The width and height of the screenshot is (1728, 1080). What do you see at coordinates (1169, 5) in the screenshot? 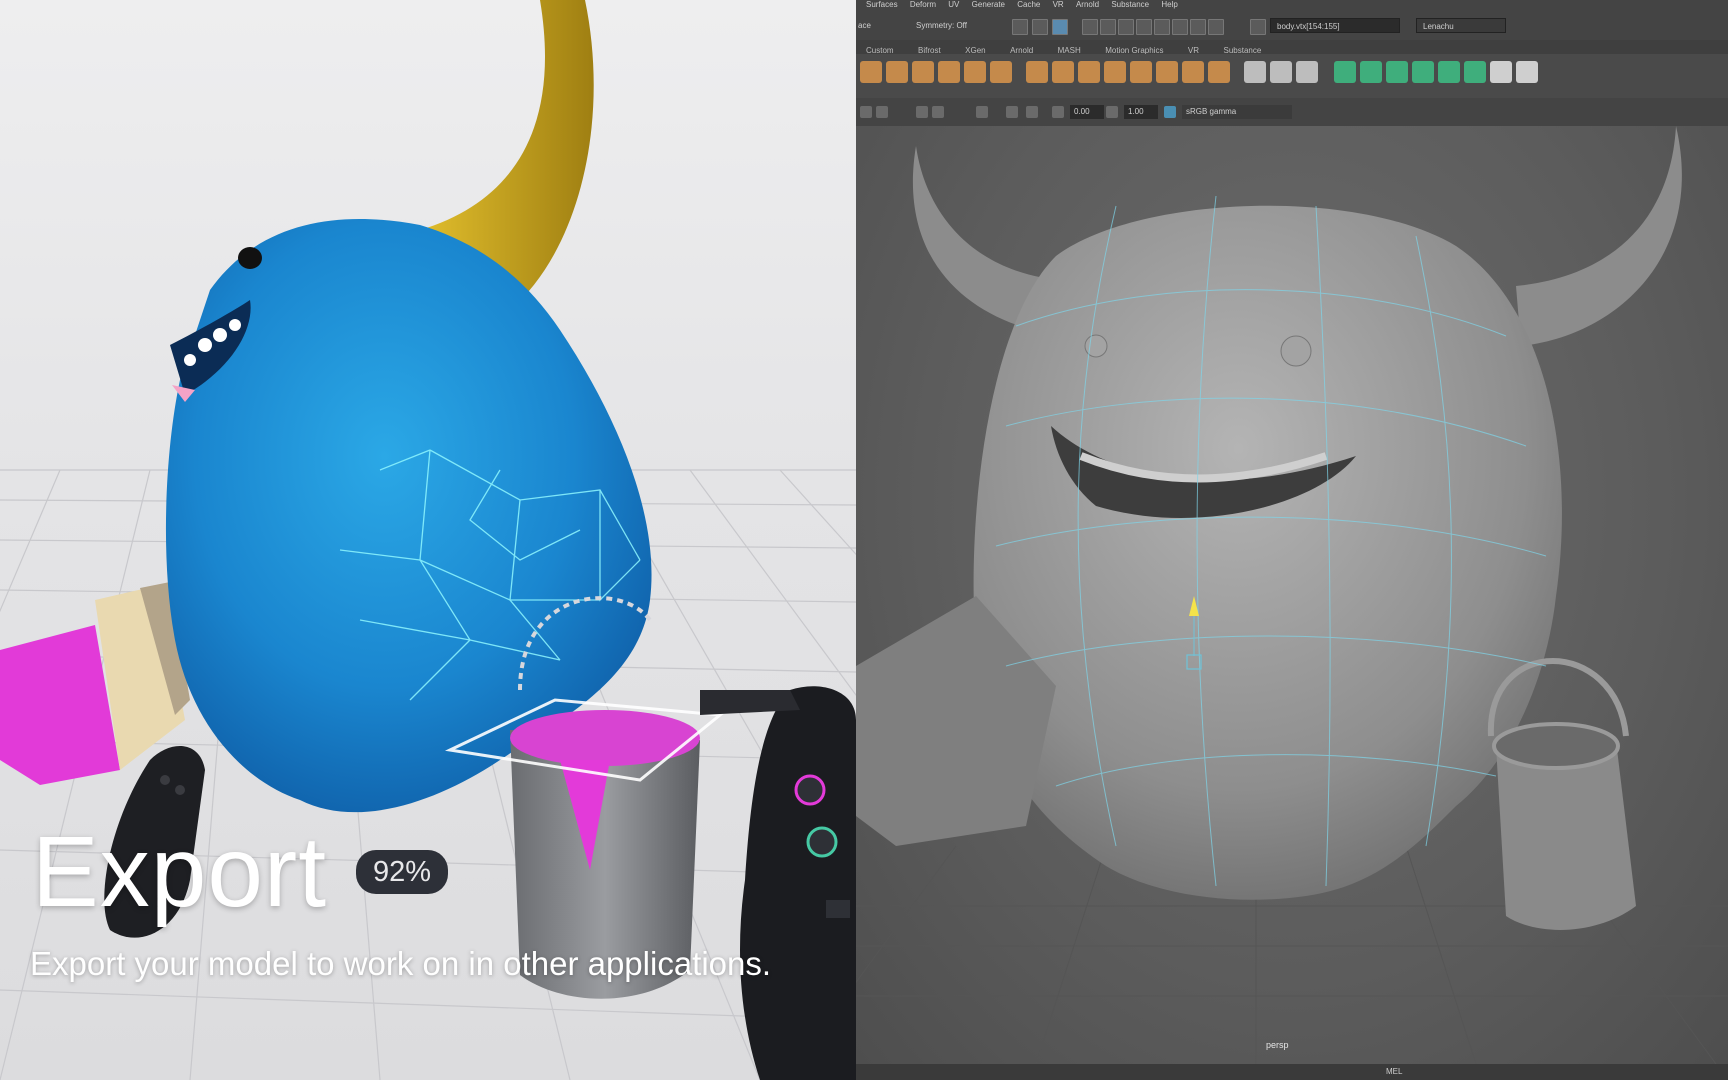
I see `menu-help: Help` at bounding box center [1169, 5].